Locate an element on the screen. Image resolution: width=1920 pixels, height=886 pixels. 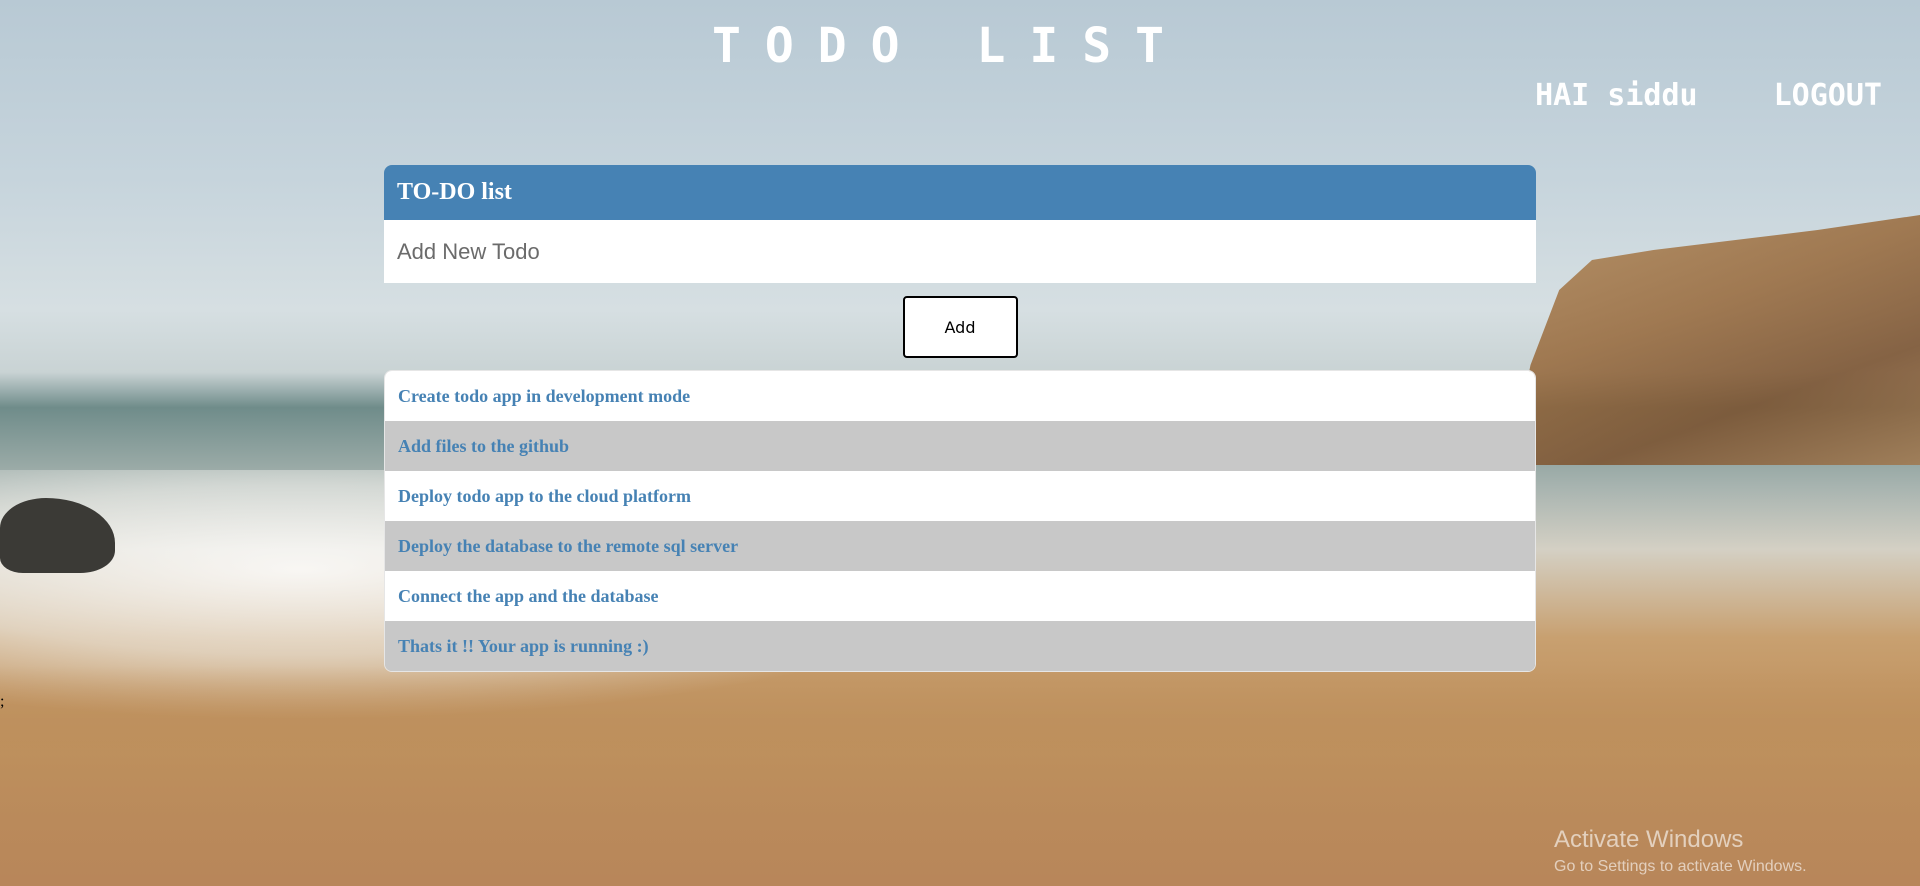
add-button: Add is located at coordinates (960, 327).